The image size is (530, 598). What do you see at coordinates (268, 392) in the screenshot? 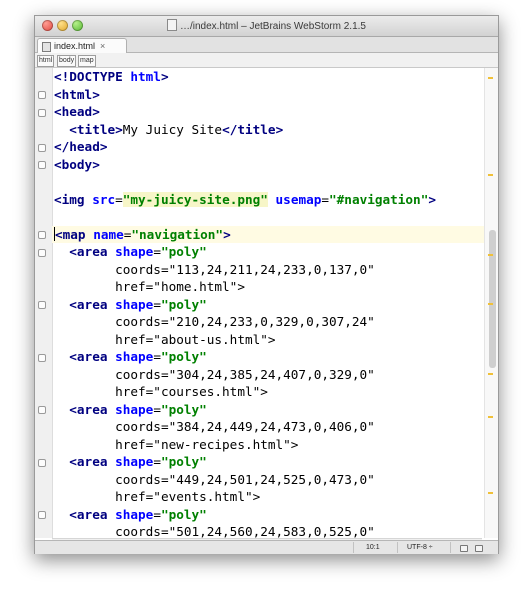
I see `code-line: href="courses.html">` at bounding box center [268, 392].